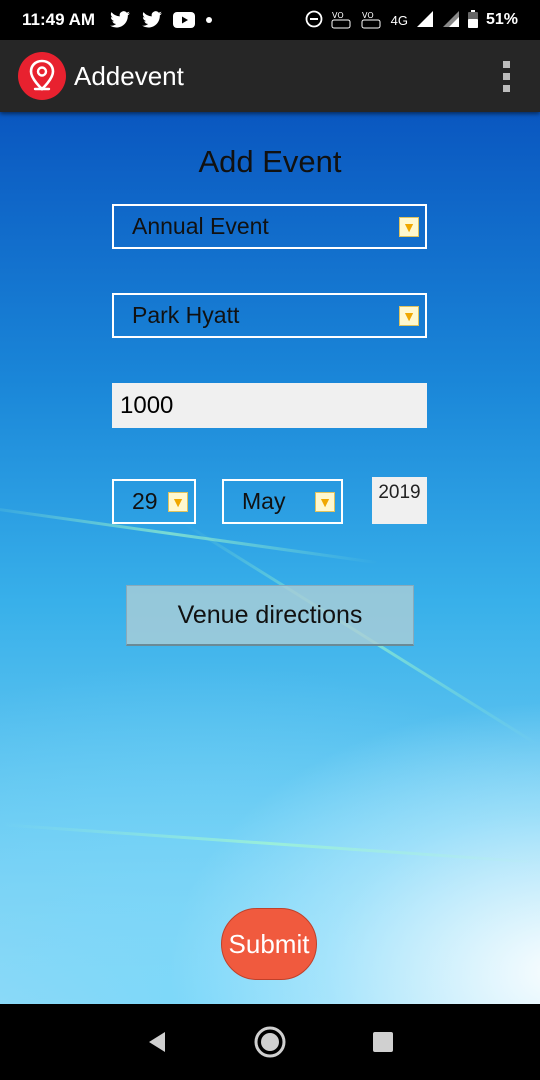 The image size is (540, 1080). Describe the element at coordinates (269, 944) in the screenshot. I see `submit-button: Submit` at that location.